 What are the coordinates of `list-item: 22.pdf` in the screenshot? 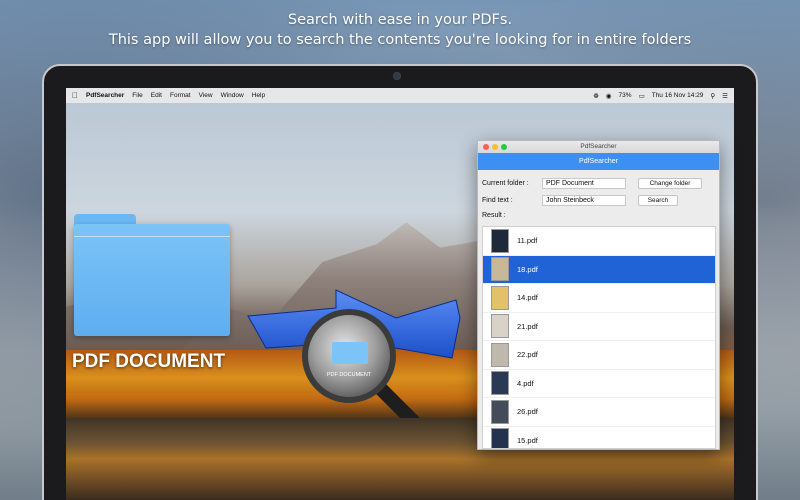 It's located at (599, 355).